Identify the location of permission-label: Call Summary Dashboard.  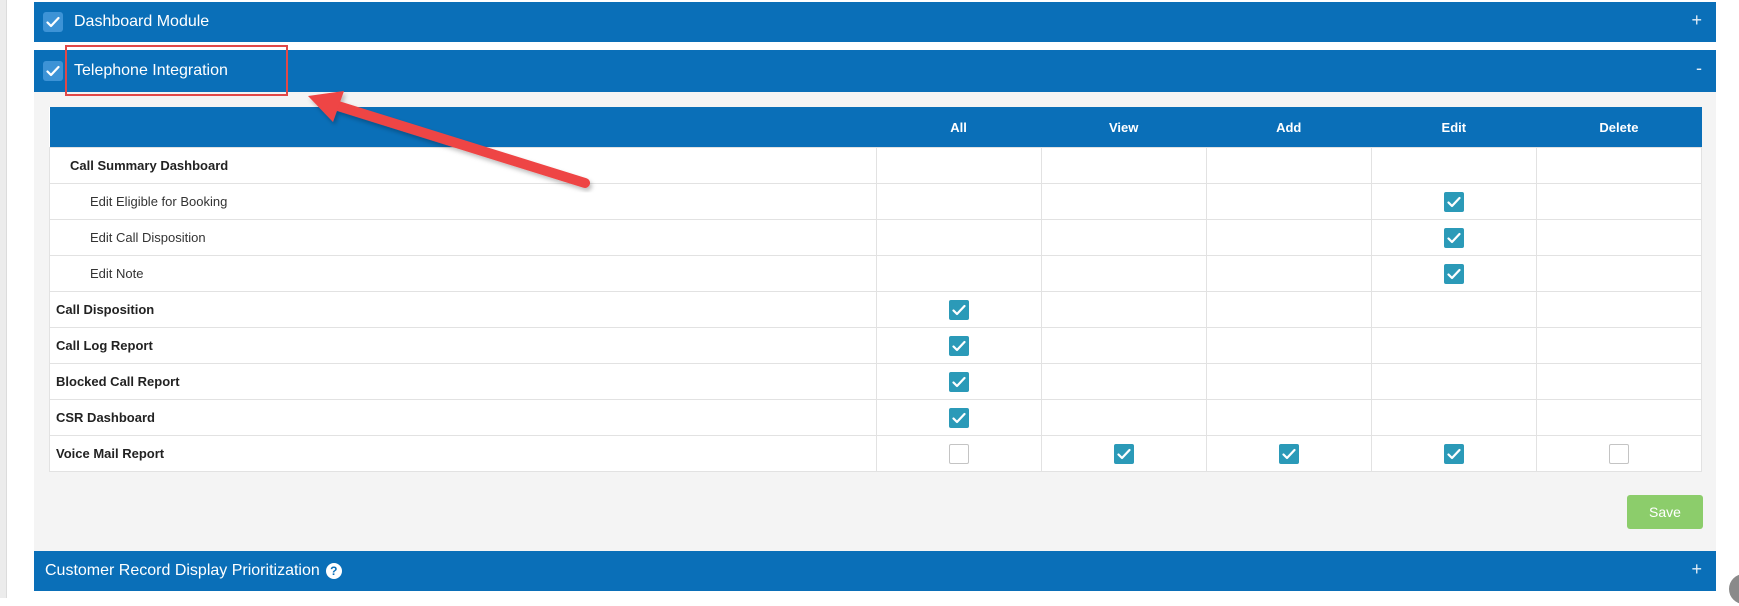
(463, 165).